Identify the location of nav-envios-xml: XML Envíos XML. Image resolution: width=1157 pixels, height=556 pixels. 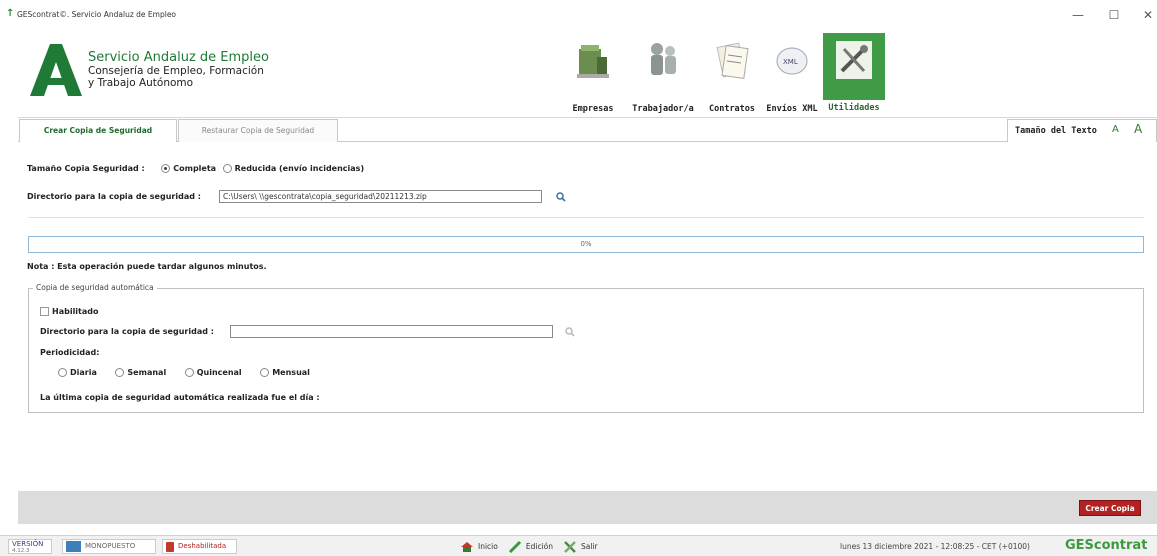
(792, 75).